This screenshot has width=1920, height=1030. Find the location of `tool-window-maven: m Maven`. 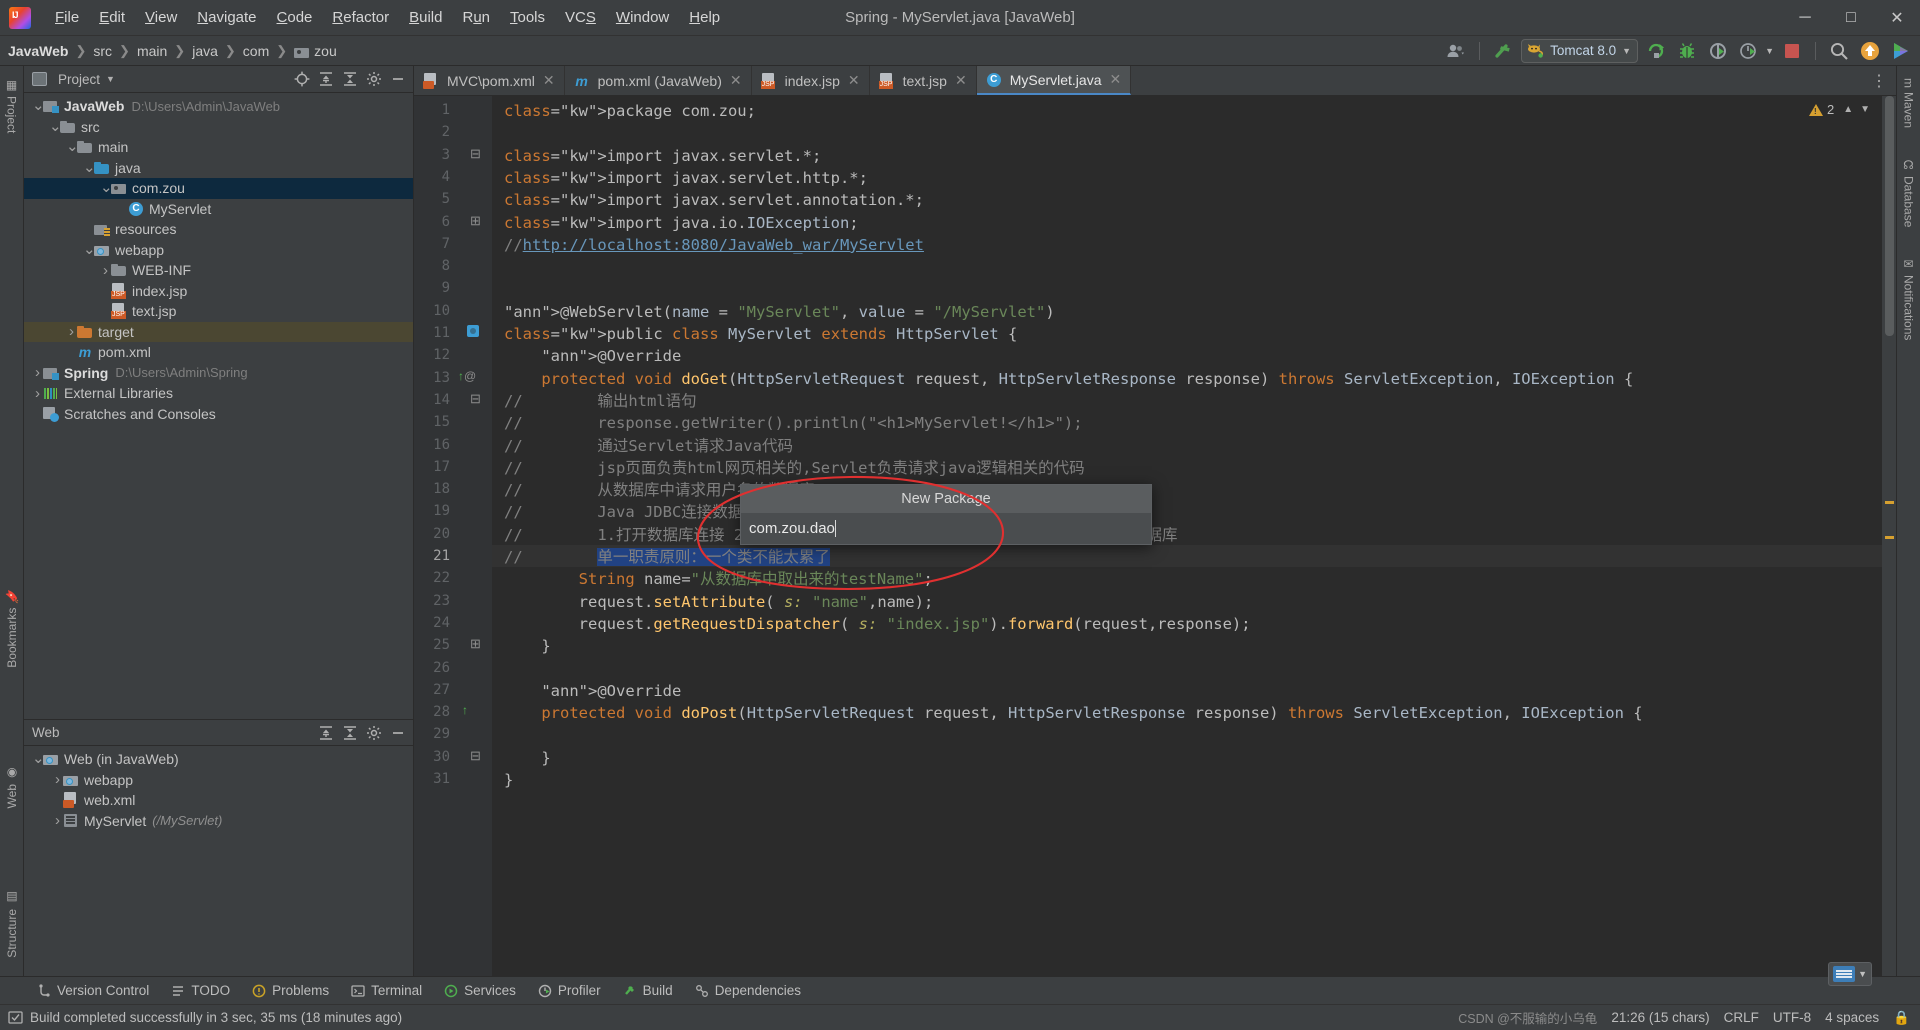

tool-window-maven: m Maven is located at coordinates (1909, 103).